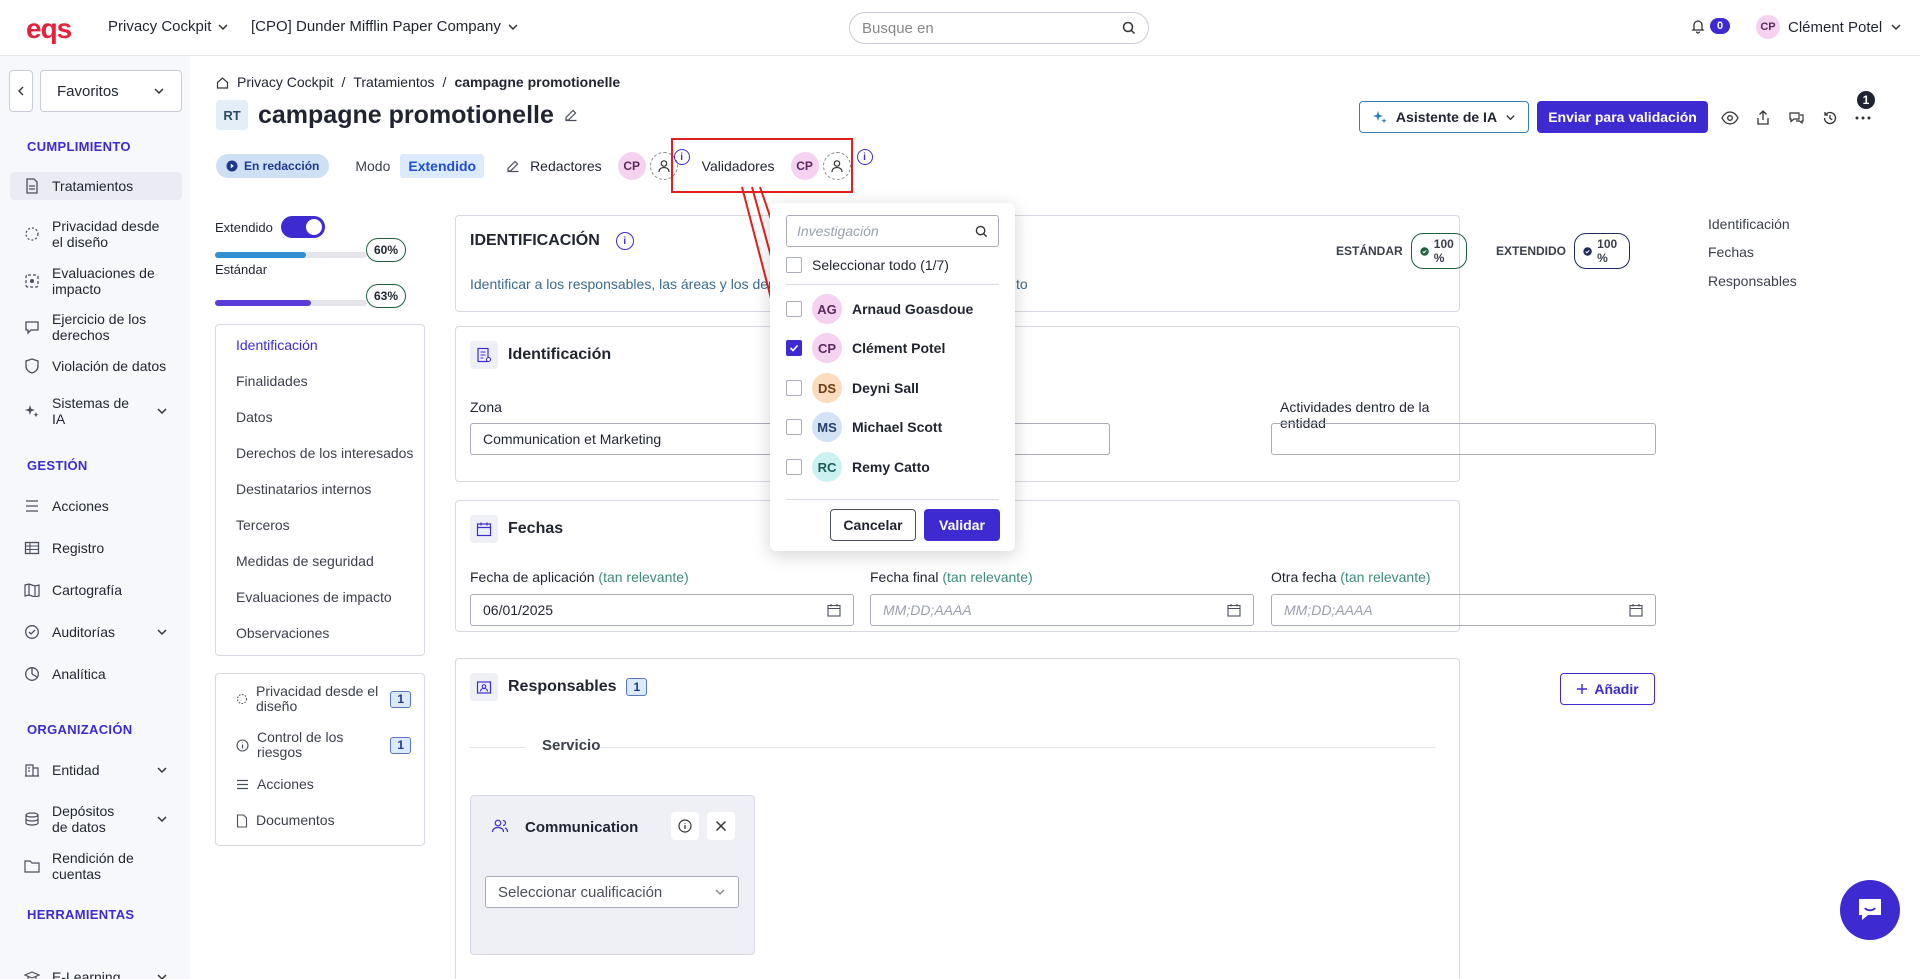  Describe the element at coordinates (513, 166) in the screenshot. I see `pen-icon` at that location.